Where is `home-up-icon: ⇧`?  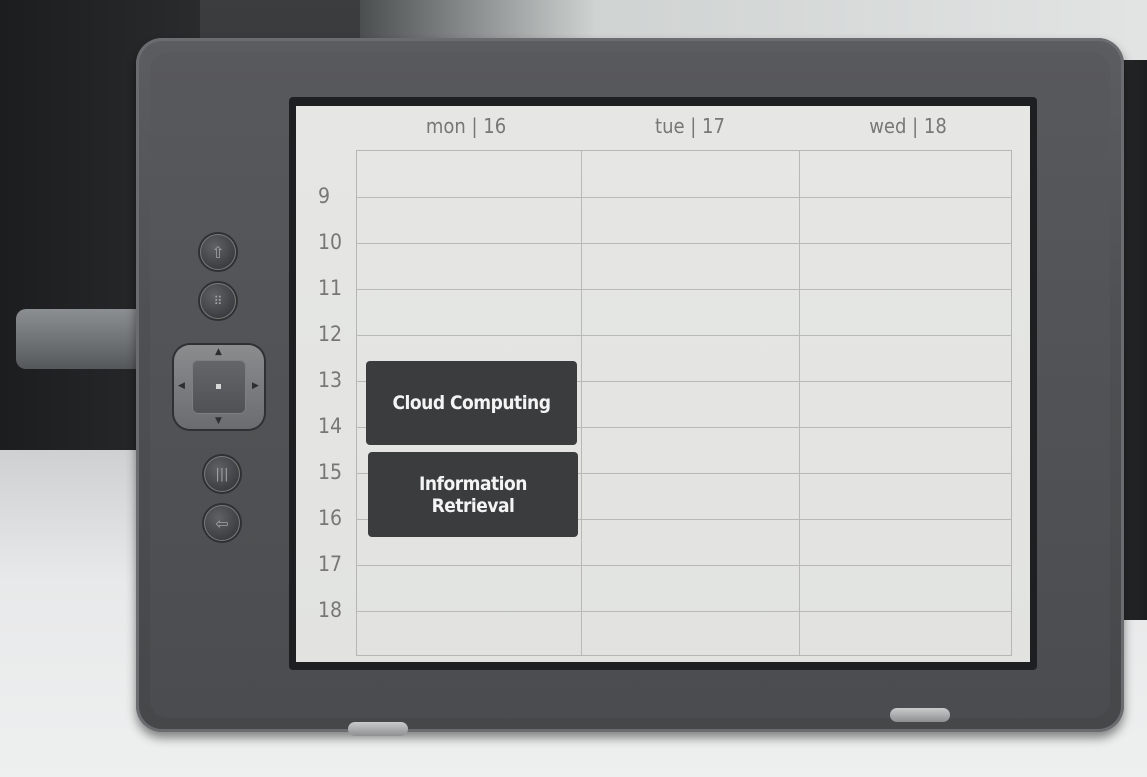
home-up-icon: ⇧ is located at coordinates (218, 252).